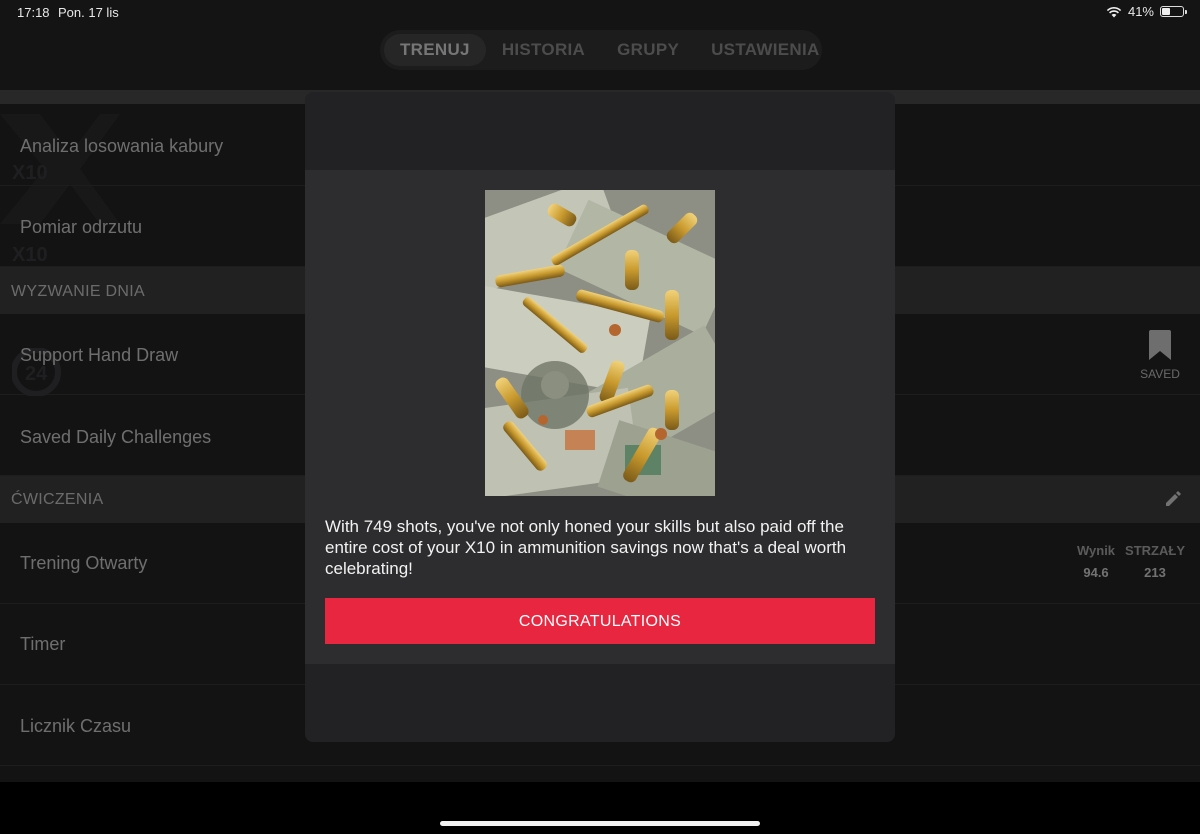 The width and height of the screenshot is (1200, 834). Describe the element at coordinates (1114, 11) in the screenshot. I see `wifi-icon` at that location.